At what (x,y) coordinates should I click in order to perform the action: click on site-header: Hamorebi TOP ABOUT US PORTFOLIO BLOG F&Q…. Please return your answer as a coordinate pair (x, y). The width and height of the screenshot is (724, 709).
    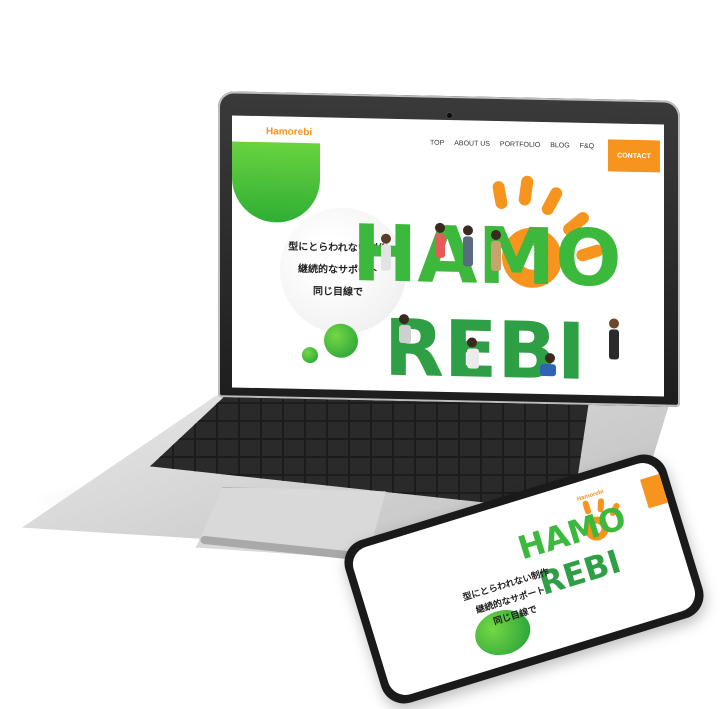
    Looking at the image, I should click on (448, 144).